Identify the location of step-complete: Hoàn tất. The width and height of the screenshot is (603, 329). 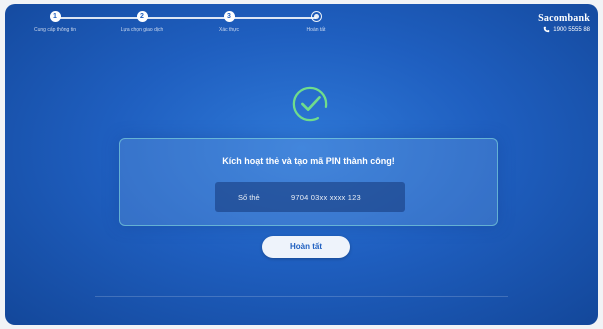
(316, 22).